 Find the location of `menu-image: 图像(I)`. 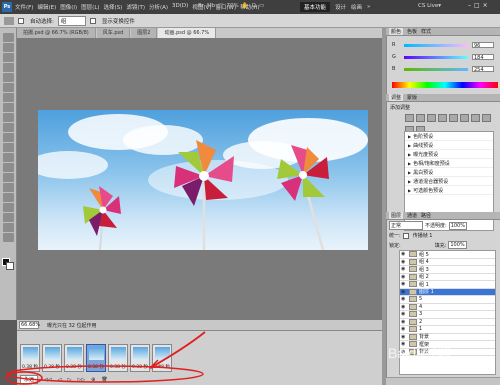

menu-image: 图像(I) is located at coordinates (68, 7).